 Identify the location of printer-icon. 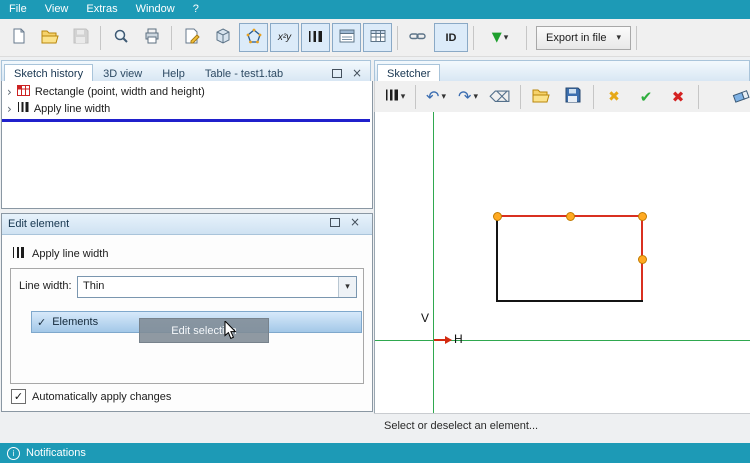
(152, 37).